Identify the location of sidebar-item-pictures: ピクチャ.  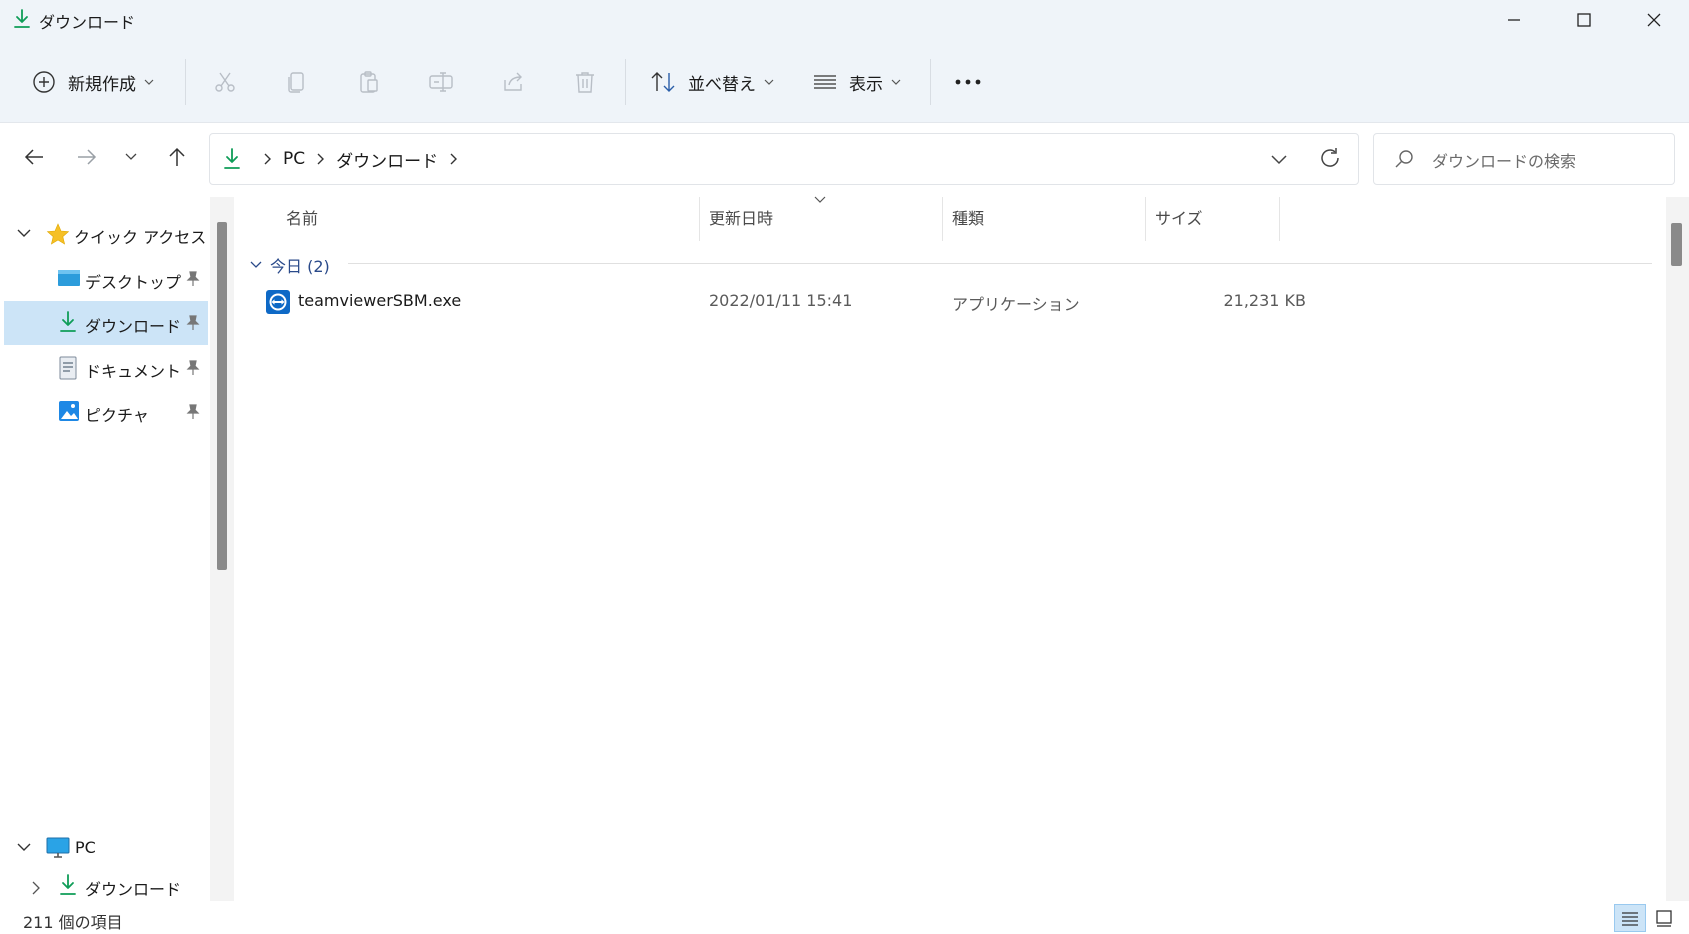
(106, 412).